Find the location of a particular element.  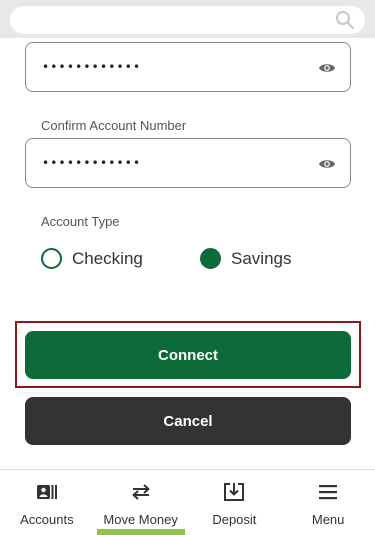

radio-checking-label: Checking is located at coordinates (107, 258).